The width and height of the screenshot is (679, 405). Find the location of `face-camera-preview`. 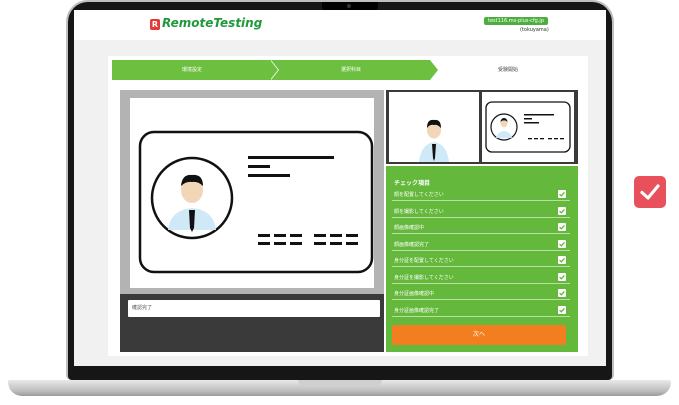

face-camera-preview is located at coordinates (434, 127).